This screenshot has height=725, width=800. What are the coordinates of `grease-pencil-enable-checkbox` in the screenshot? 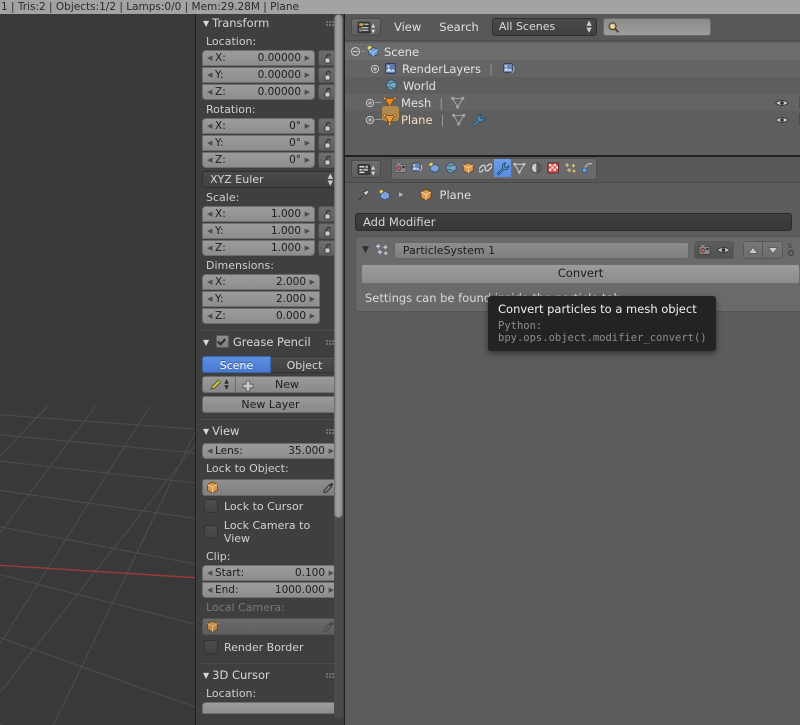 It's located at (222, 341).